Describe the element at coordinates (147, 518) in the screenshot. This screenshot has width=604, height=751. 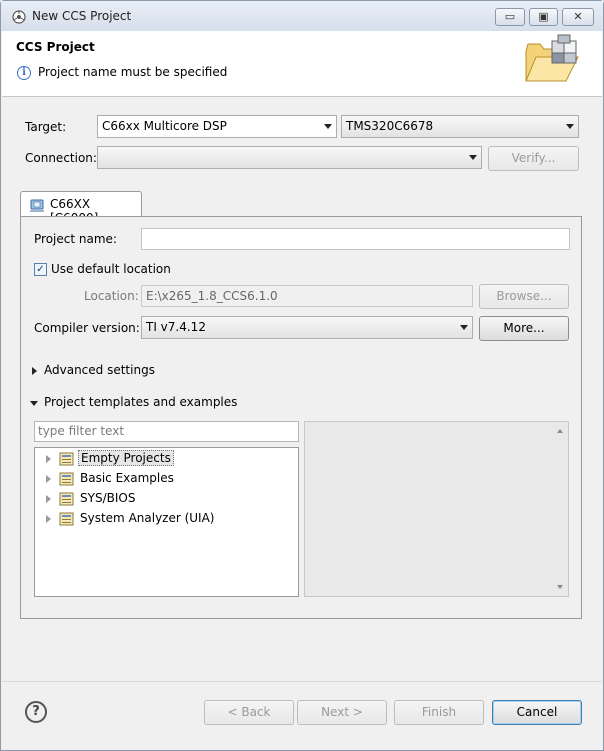
I see `tree-item-label: System Analyzer (UIA)` at that location.